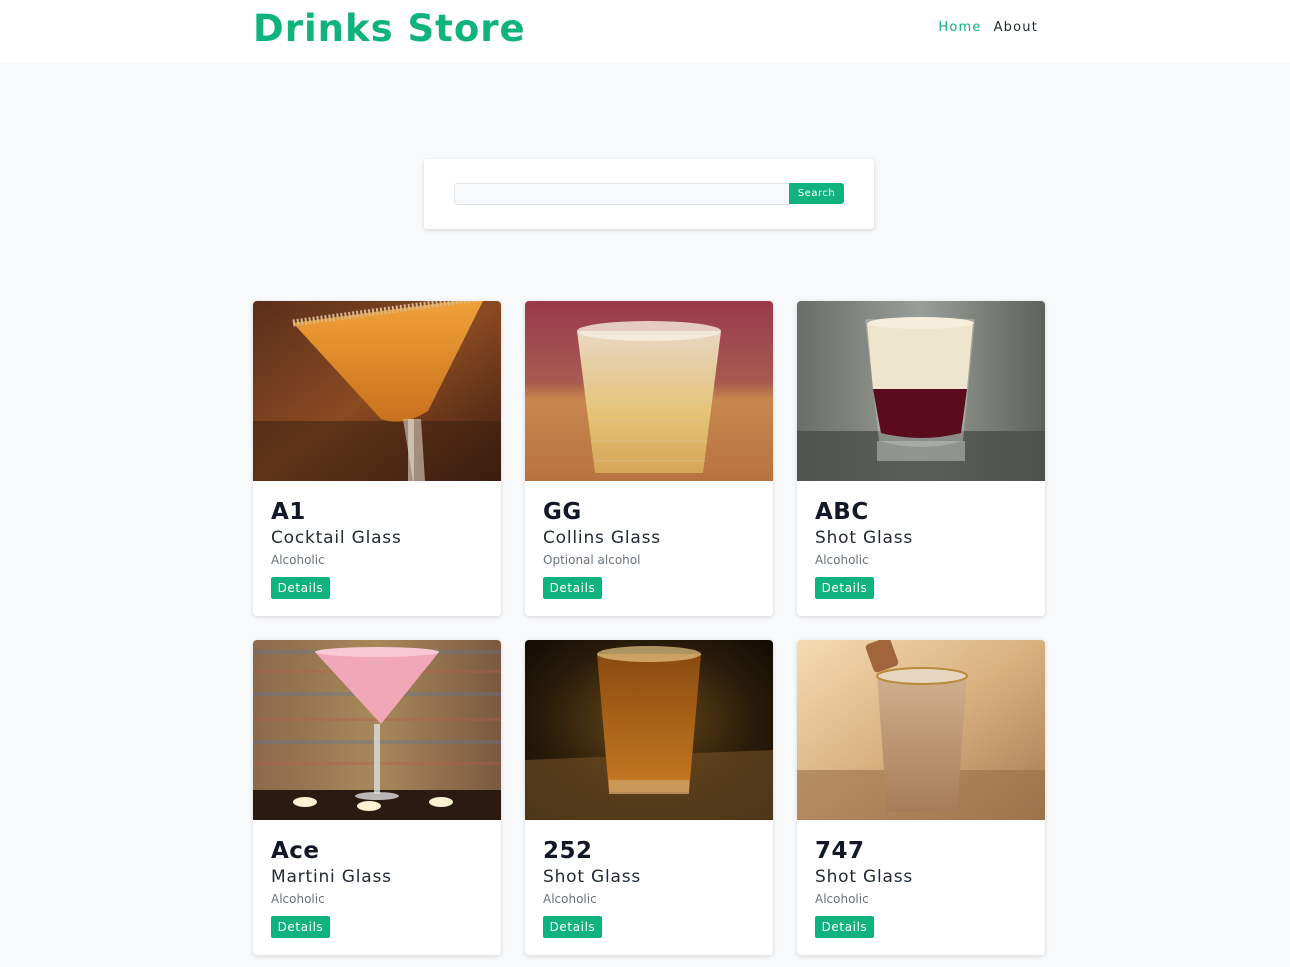 This screenshot has width=1290, height=967. I want to click on drink-name: A1, so click(288, 512).